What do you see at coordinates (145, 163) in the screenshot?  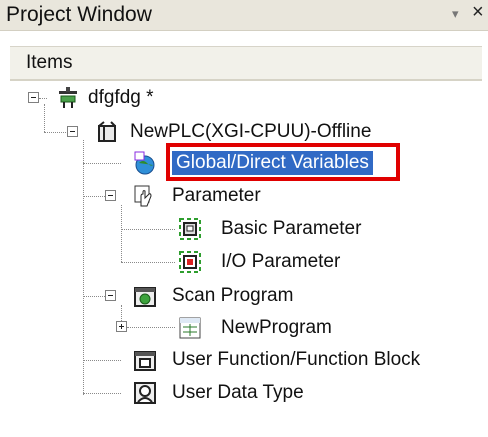 I see `globe-variables-icon` at bounding box center [145, 163].